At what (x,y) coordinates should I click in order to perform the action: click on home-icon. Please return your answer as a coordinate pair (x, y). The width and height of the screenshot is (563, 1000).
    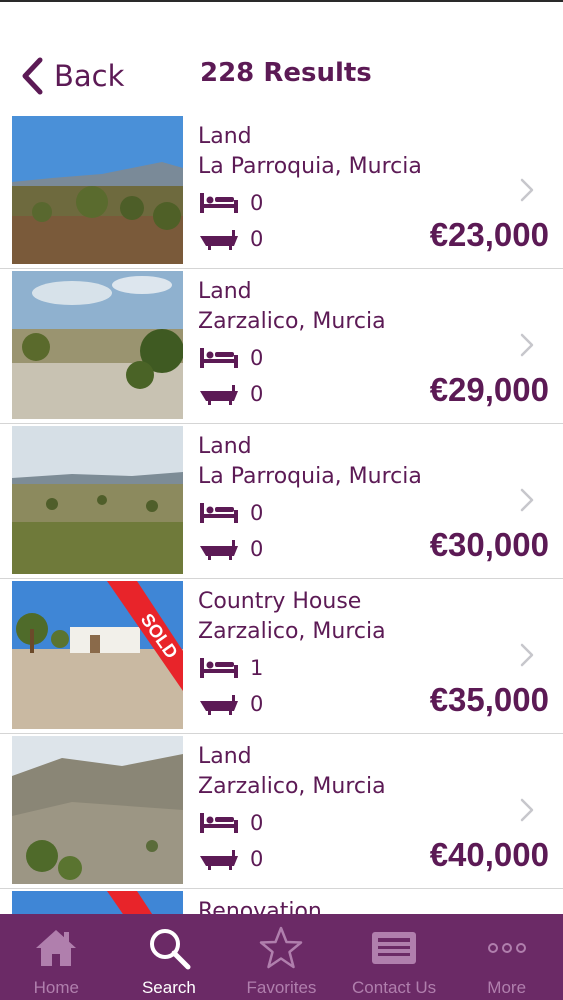
    Looking at the image, I should click on (56, 948).